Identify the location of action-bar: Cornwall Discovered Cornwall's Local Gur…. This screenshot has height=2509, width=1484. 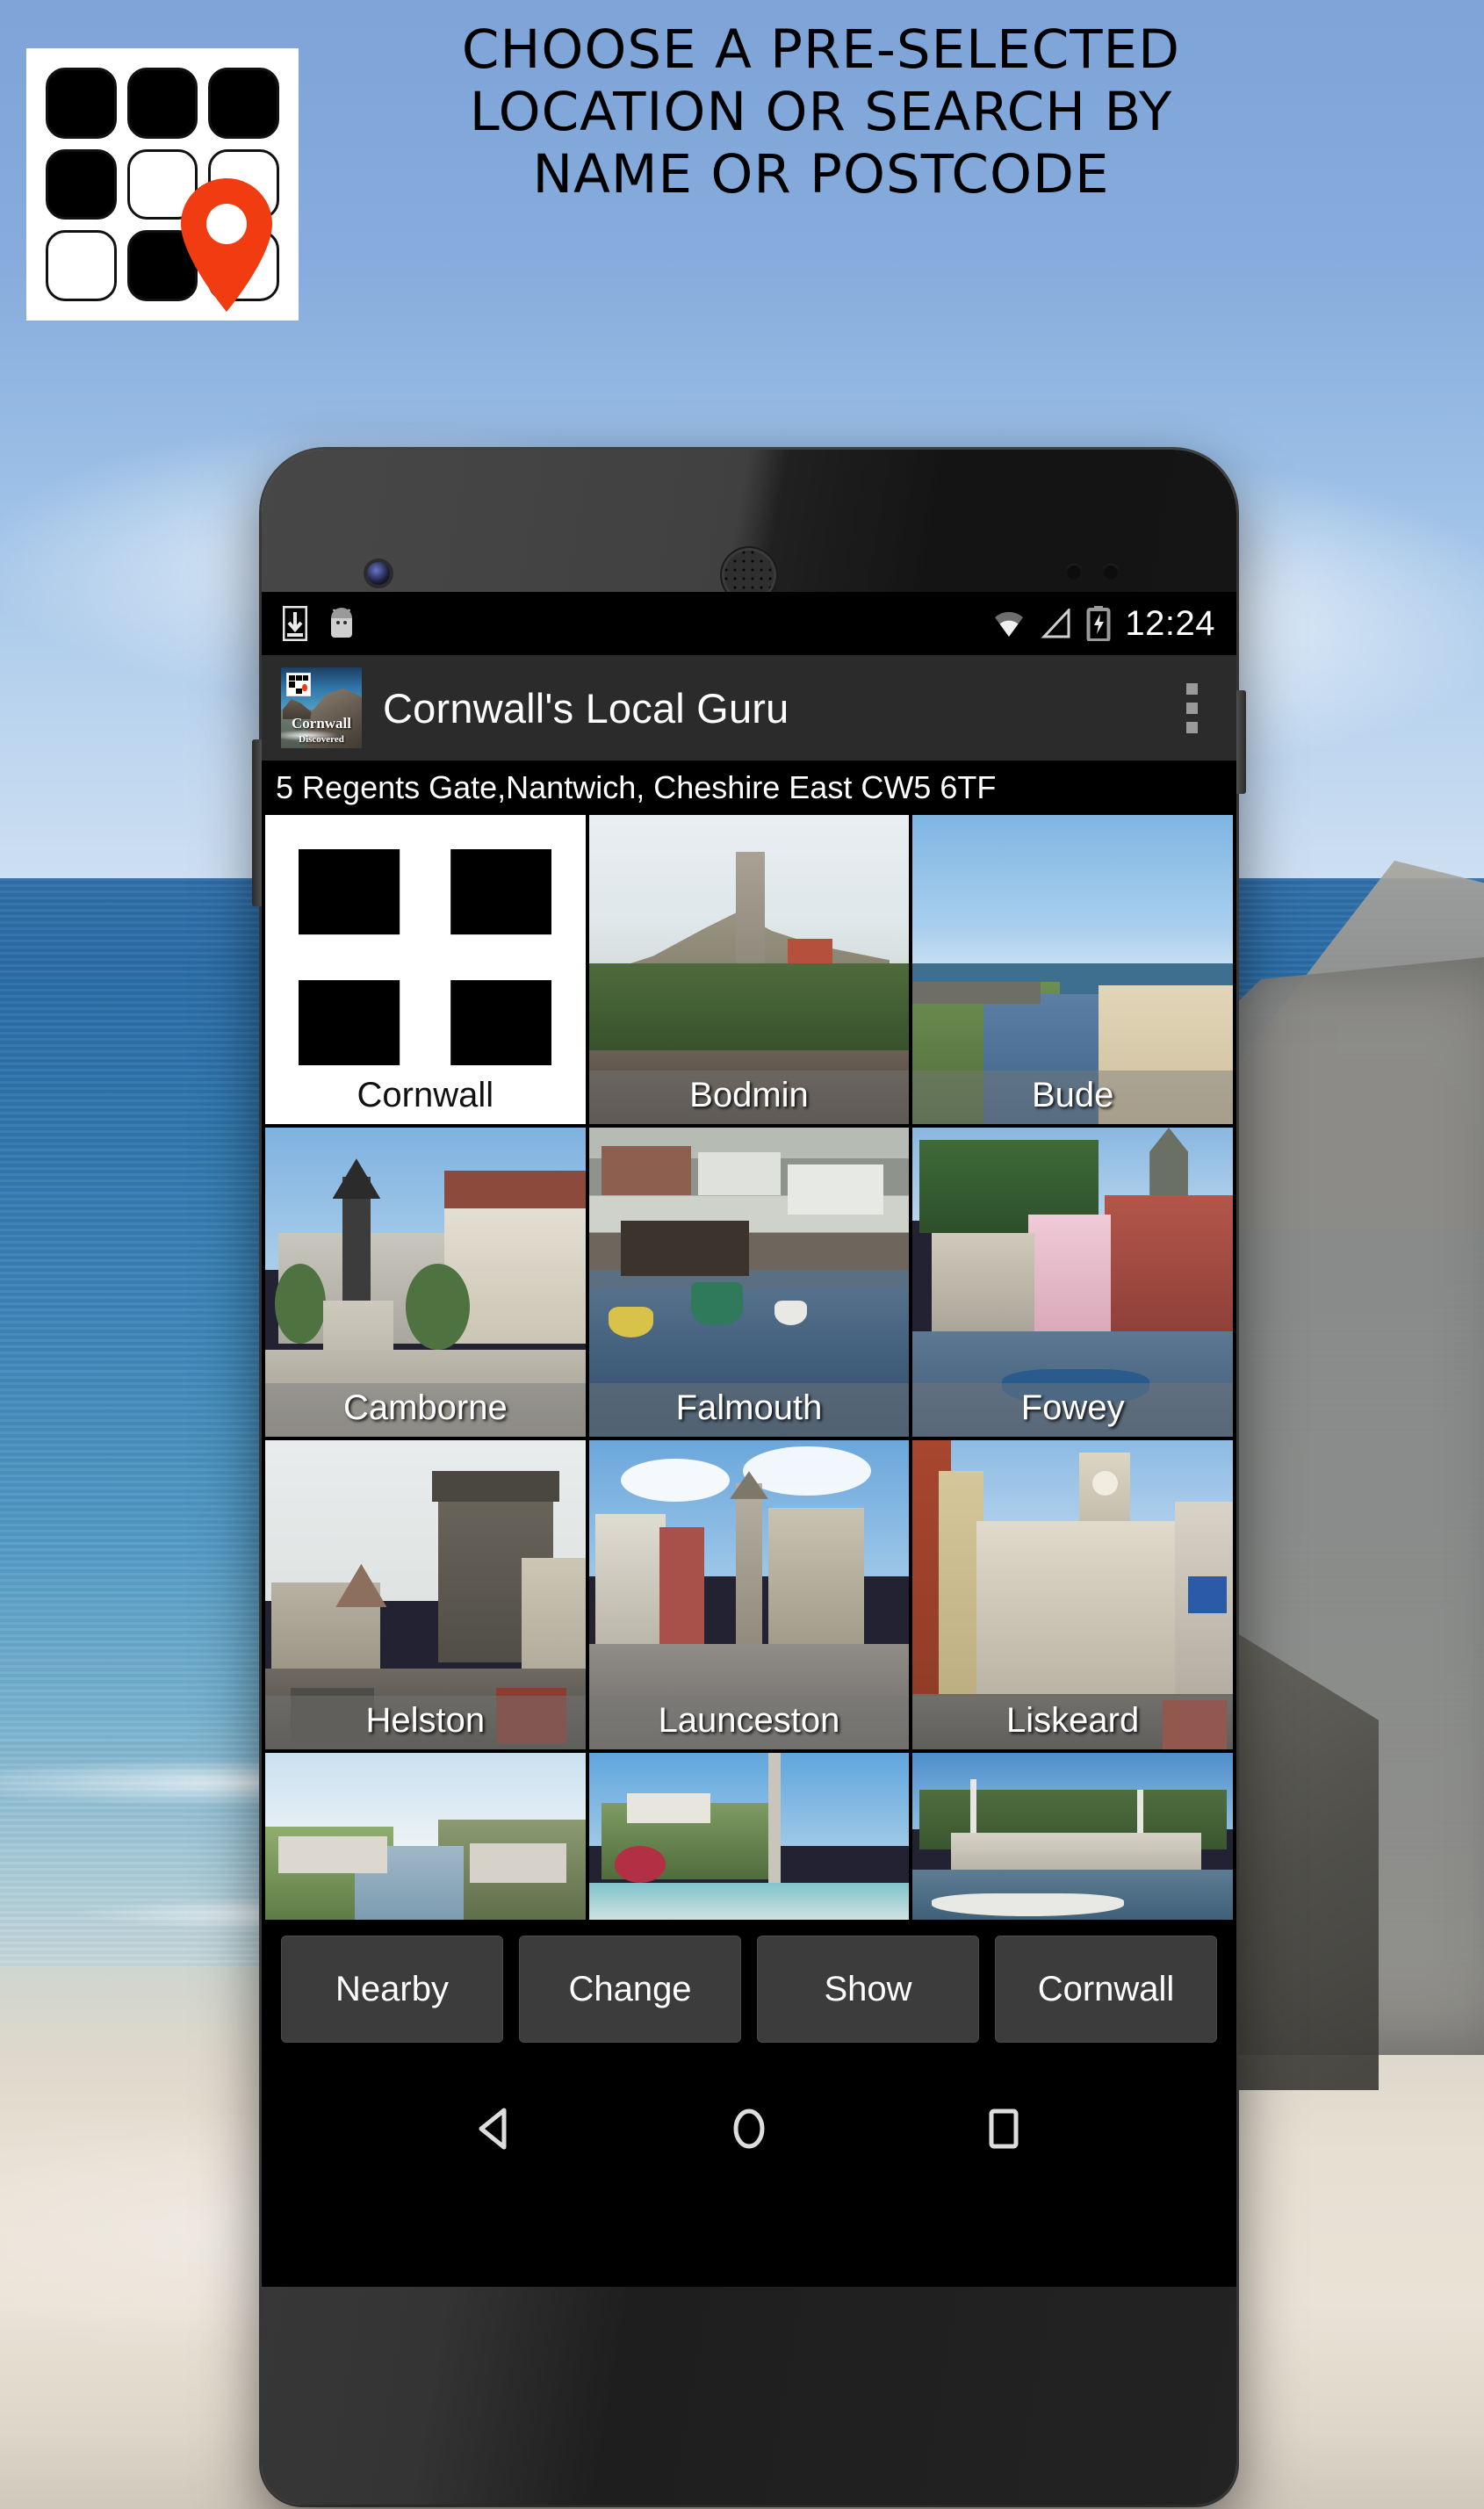
(749, 708).